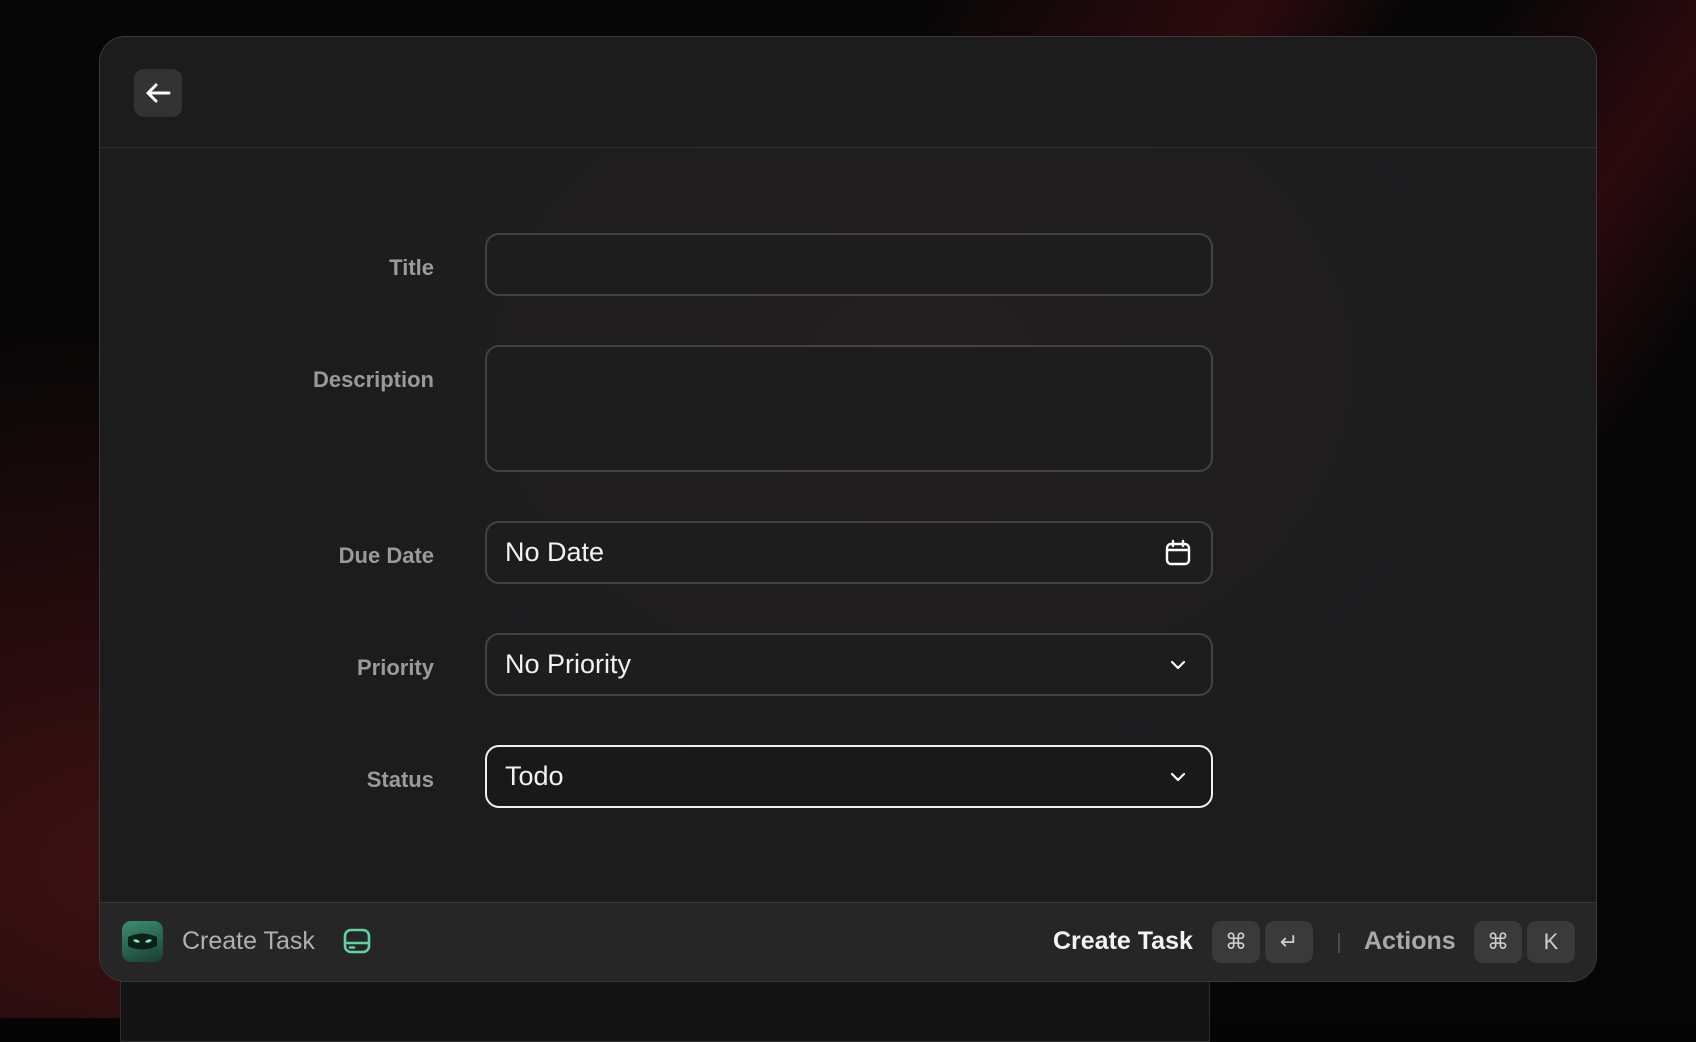  I want to click on footer-divider, so click(1339, 943).